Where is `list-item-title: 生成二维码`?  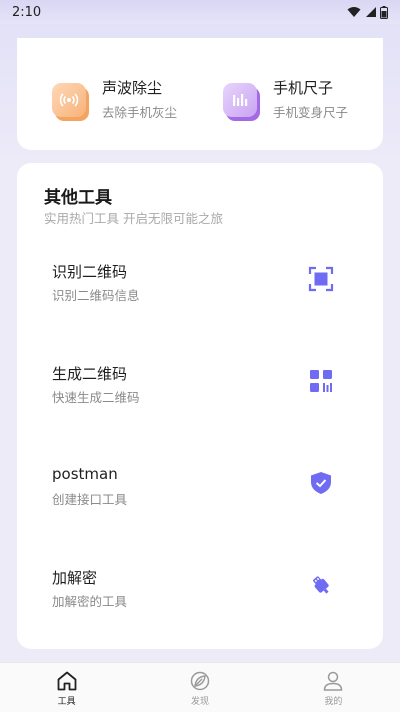
list-item-title: 生成二维码 is located at coordinates (90, 374).